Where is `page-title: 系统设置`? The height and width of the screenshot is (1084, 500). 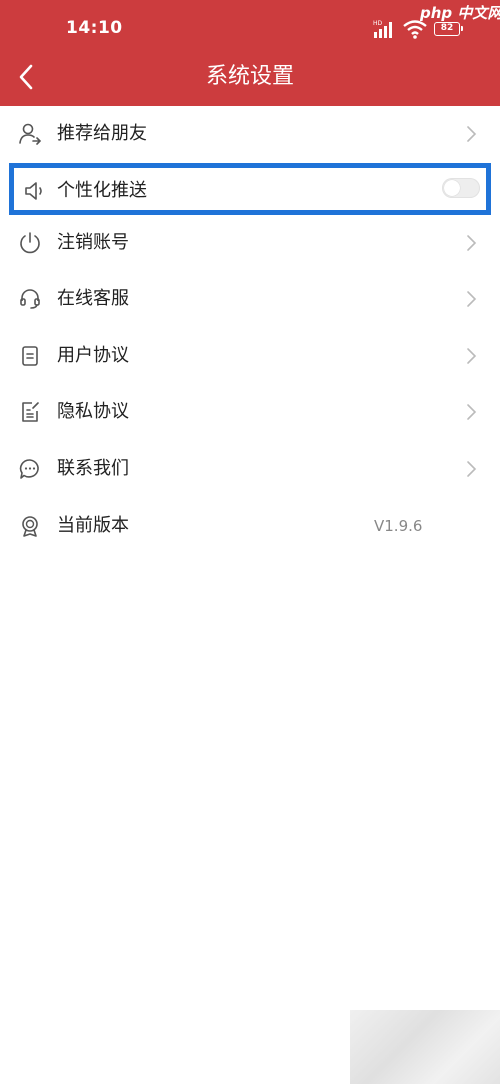
page-title: 系统设置 is located at coordinates (249, 76).